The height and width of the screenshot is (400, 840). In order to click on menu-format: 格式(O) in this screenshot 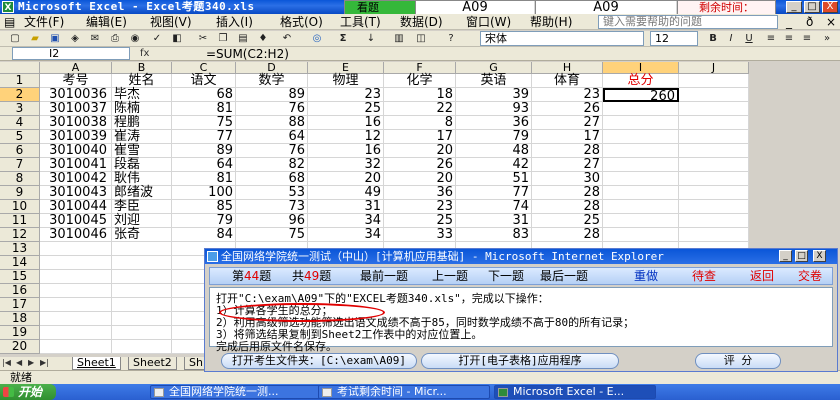, I will do `click(301, 22)`.